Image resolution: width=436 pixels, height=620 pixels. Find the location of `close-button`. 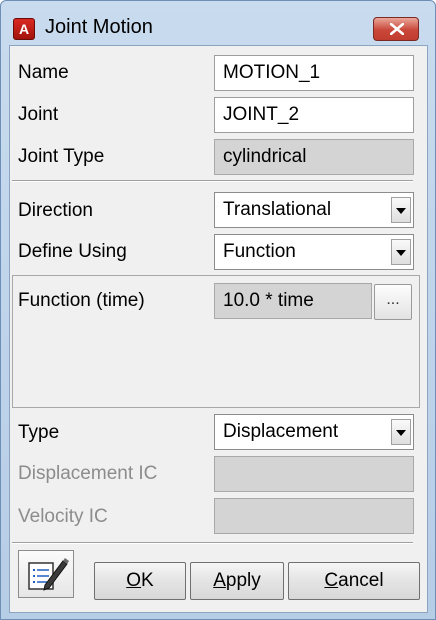

close-button is located at coordinates (396, 29).